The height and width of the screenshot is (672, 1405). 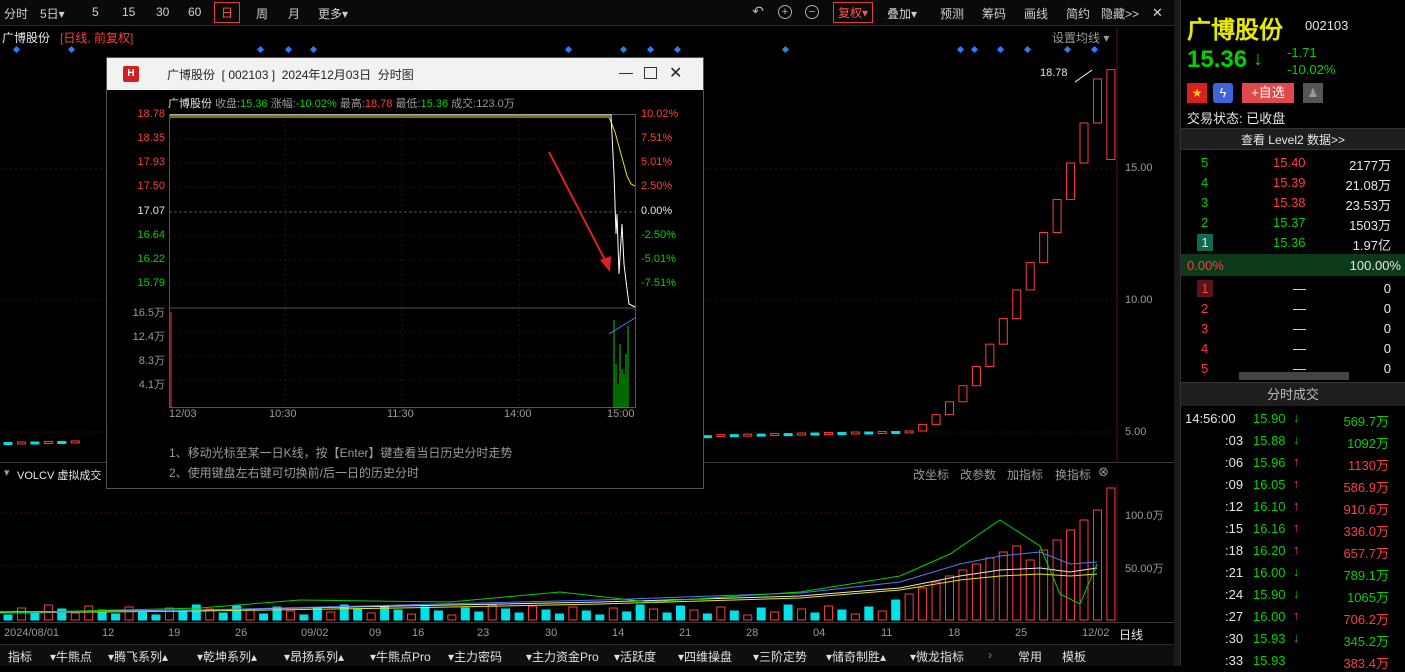 I want to click on lightning-icon: ϟ, so click(x=1223, y=93).